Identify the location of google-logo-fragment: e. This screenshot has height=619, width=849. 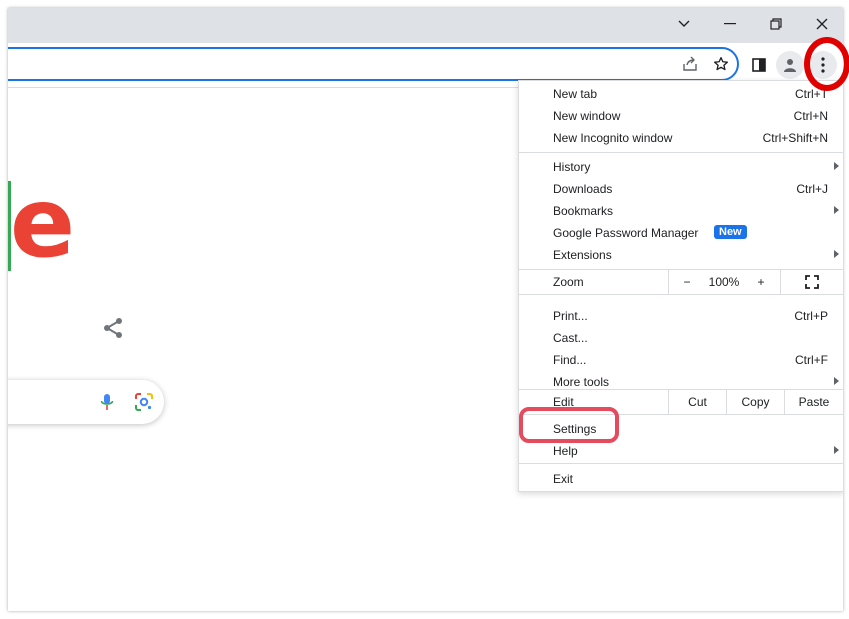
(43, 223).